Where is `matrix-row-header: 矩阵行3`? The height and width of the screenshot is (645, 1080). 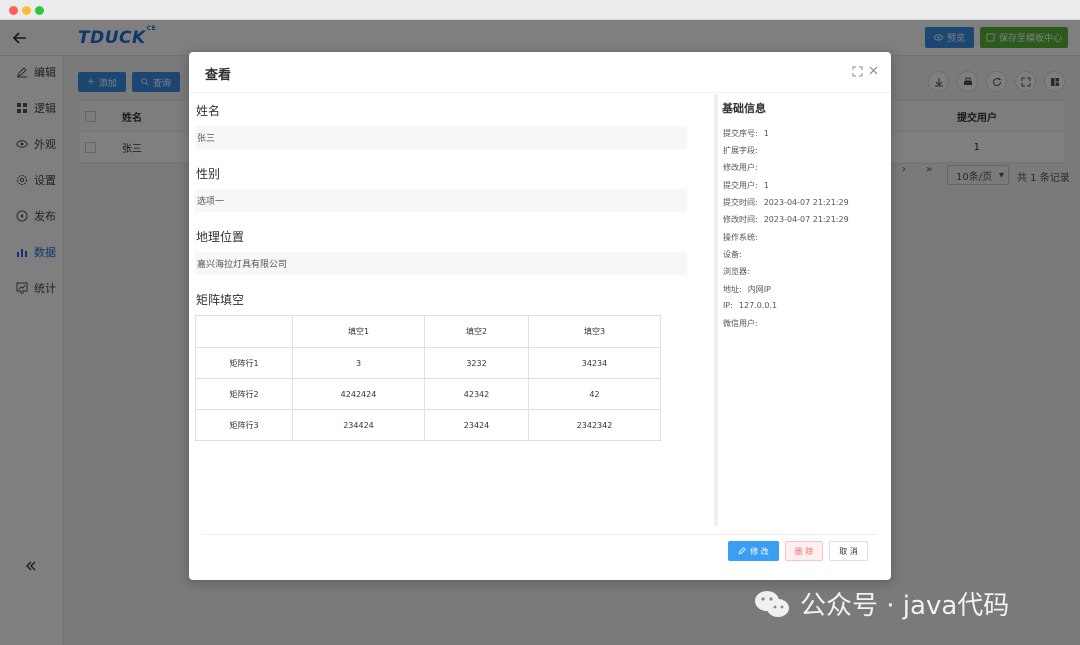 matrix-row-header: 矩阵行3 is located at coordinates (244, 425).